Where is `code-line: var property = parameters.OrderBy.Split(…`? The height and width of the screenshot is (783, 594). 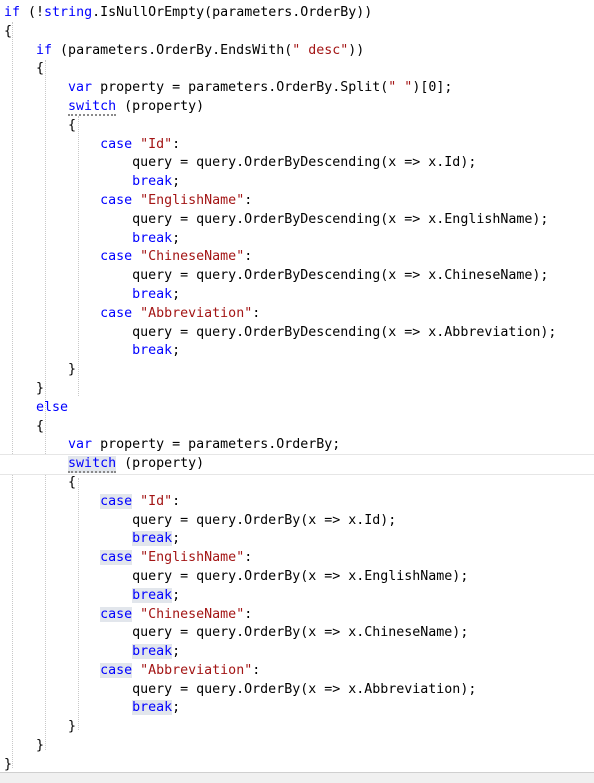
code-line: var property = parameters.OrderBy.Split(… is located at coordinates (297, 88).